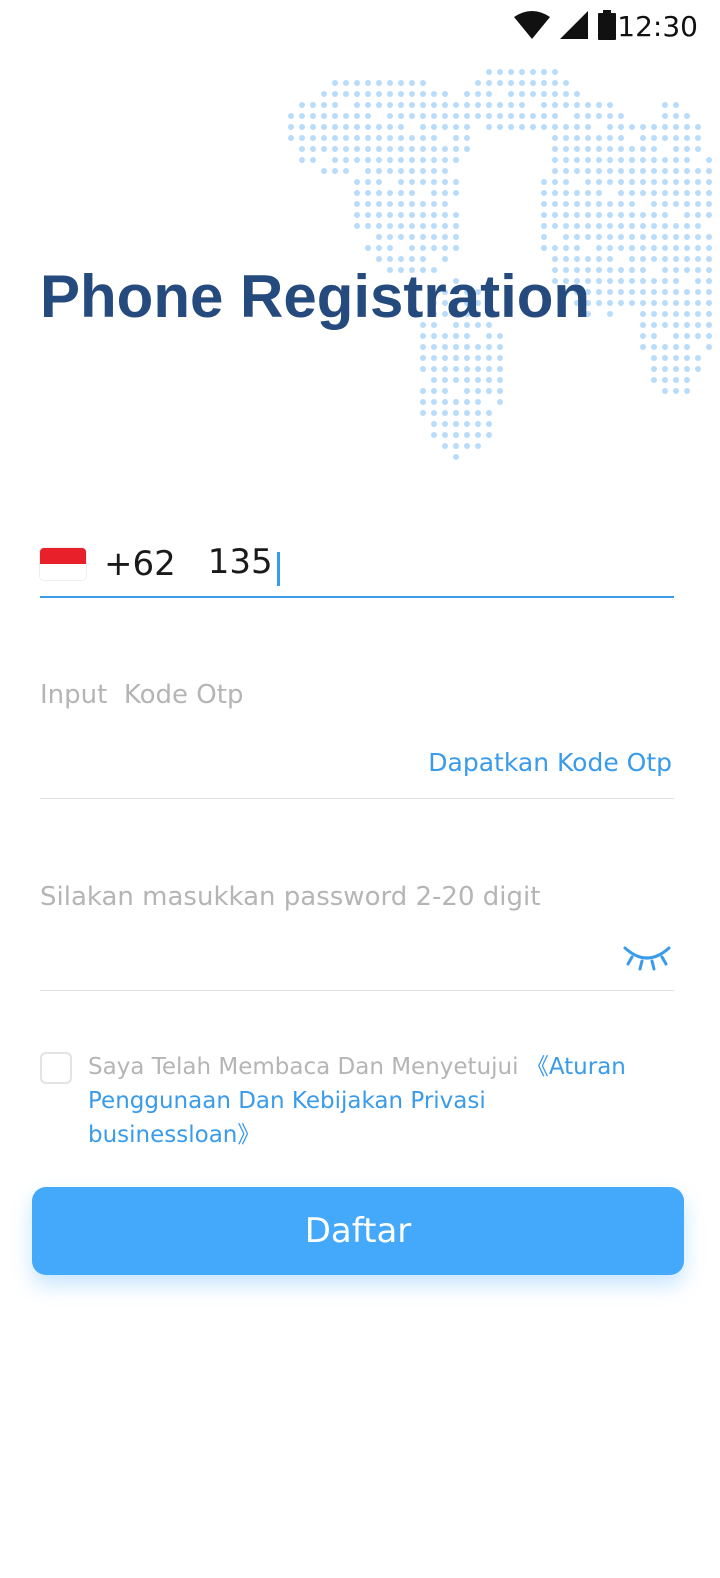  What do you see at coordinates (357, 735) in the screenshot?
I see `otp-field: Input Kode Otp Dapatkan Kode Otp` at bounding box center [357, 735].